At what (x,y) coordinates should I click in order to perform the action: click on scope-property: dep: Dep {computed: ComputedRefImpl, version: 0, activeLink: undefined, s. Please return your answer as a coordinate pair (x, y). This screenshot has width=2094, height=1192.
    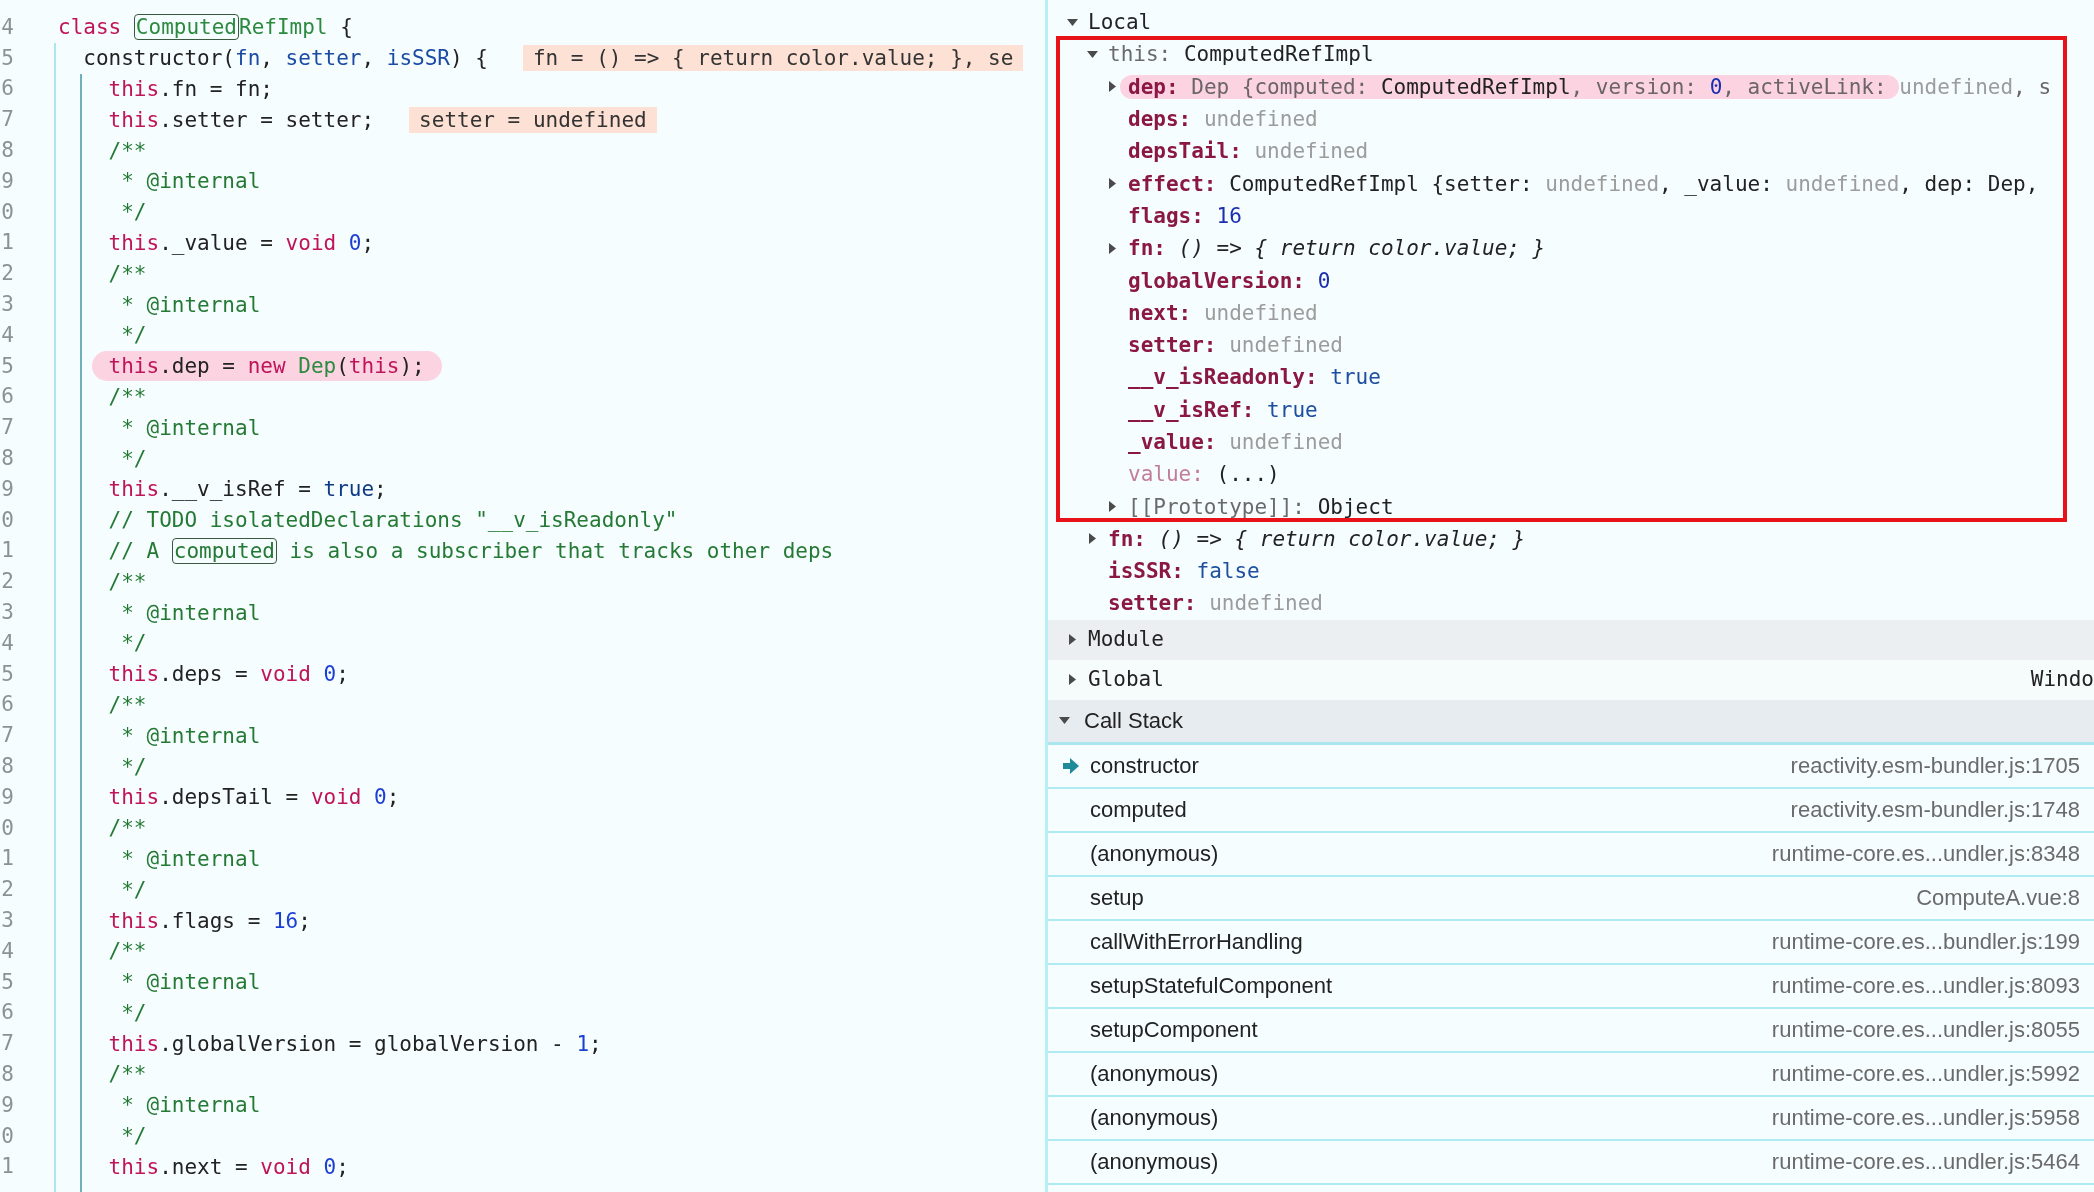
    Looking at the image, I should click on (1586, 86).